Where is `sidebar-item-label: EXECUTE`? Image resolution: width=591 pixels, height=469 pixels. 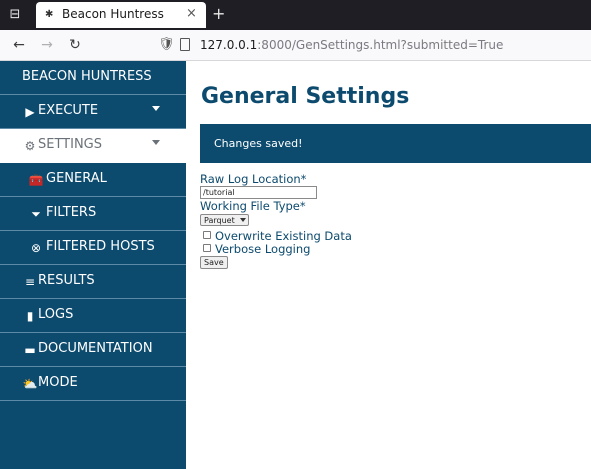 sidebar-item-label: EXECUTE is located at coordinates (68, 110).